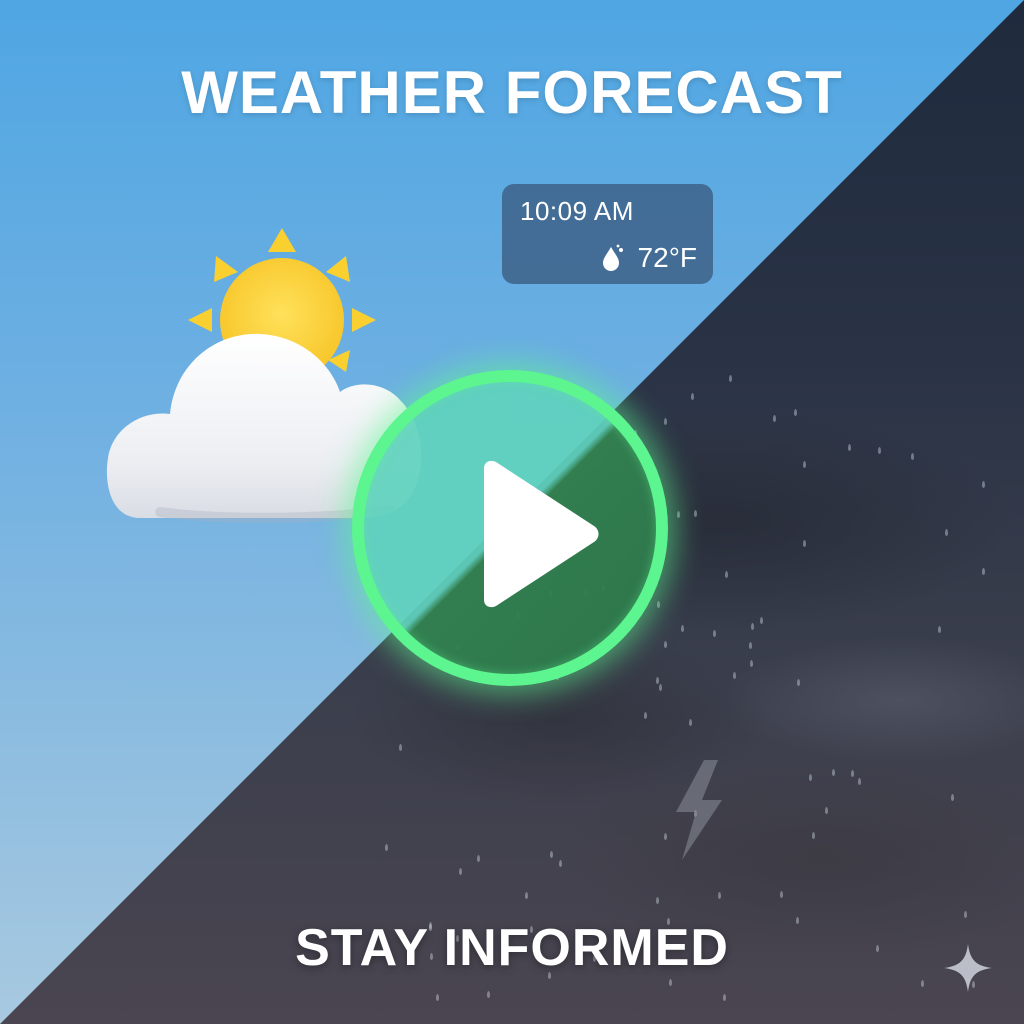 The width and height of the screenshot is (1024, 1024). Describe the element at coordinates (577, 211) in the screenshot. I see `current-time: 10:09 AM` at that location.